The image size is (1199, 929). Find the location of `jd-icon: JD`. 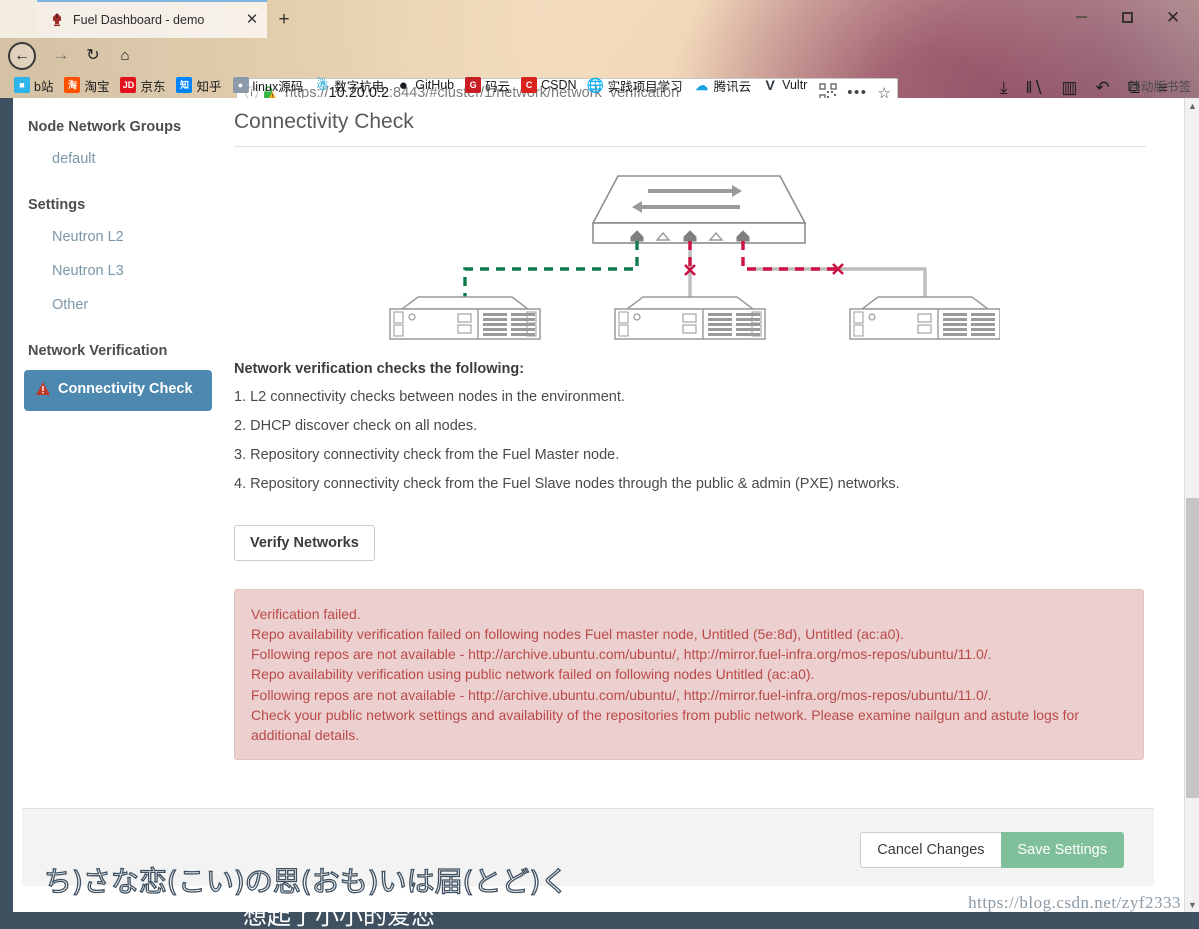

jd-icon: JD is located at coordinates (128, 85).